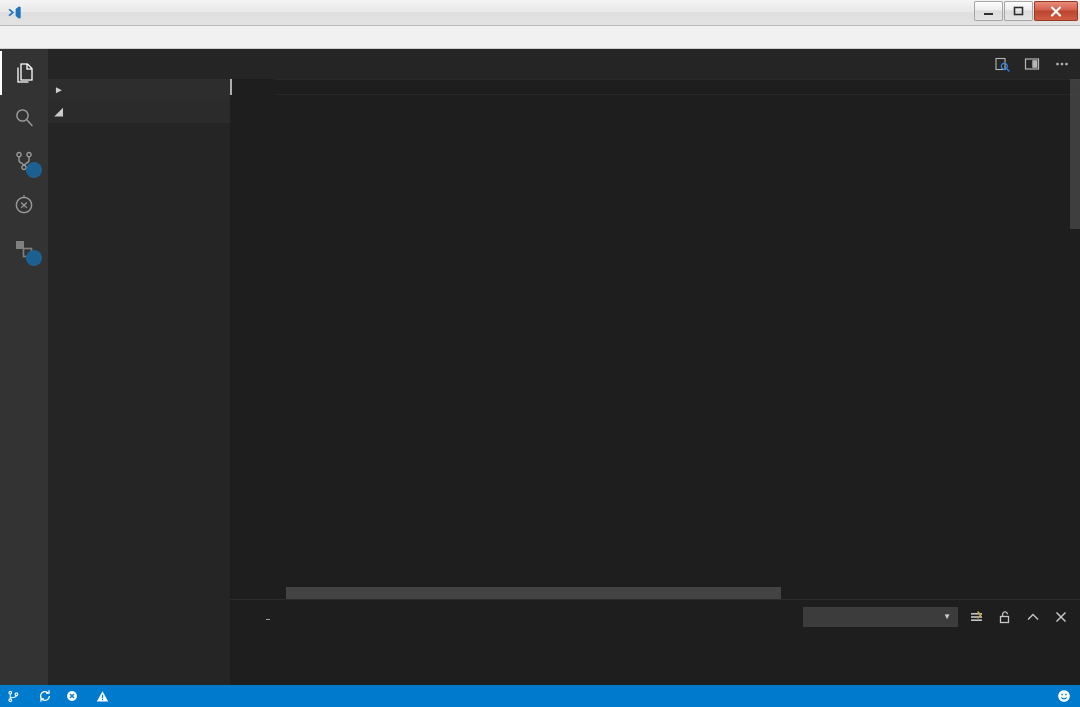 The image size is (1080, 707). Describe the element at coordinates (973, 696) in the screenshot. I see `status-cursor-position` at that location.